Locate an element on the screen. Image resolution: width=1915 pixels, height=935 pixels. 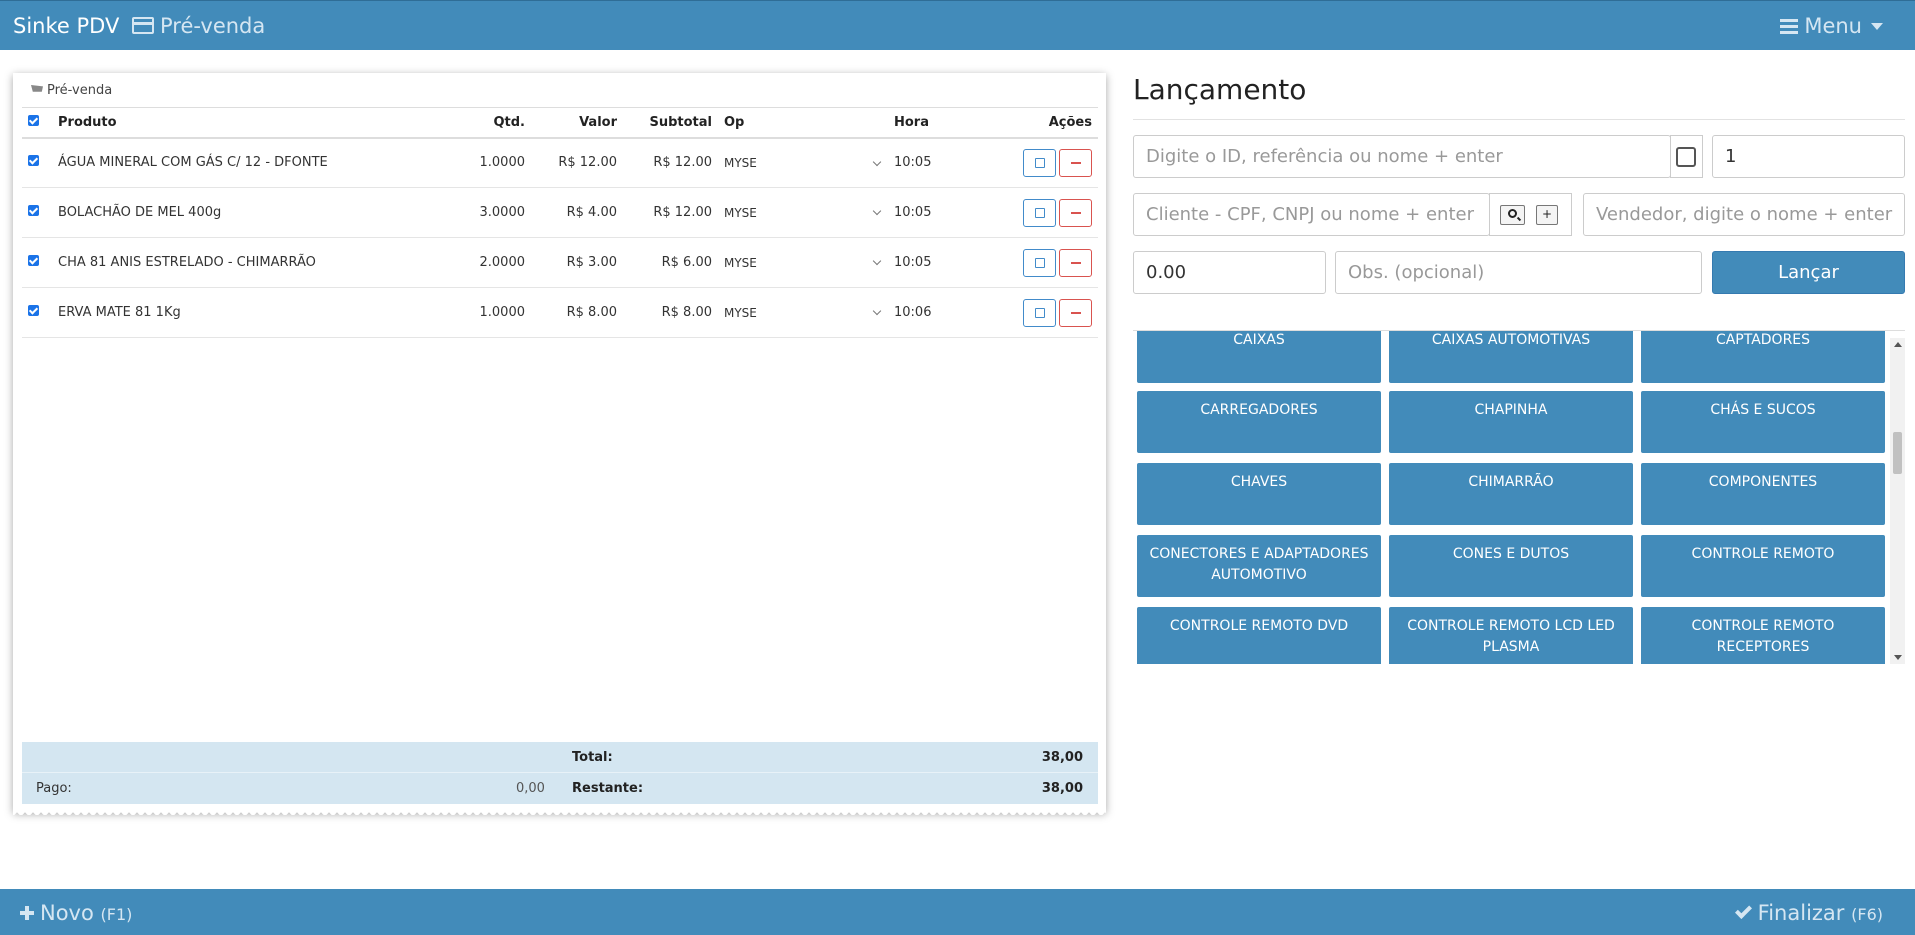
scroll-down-icon is located at coordinates (1898, 657).